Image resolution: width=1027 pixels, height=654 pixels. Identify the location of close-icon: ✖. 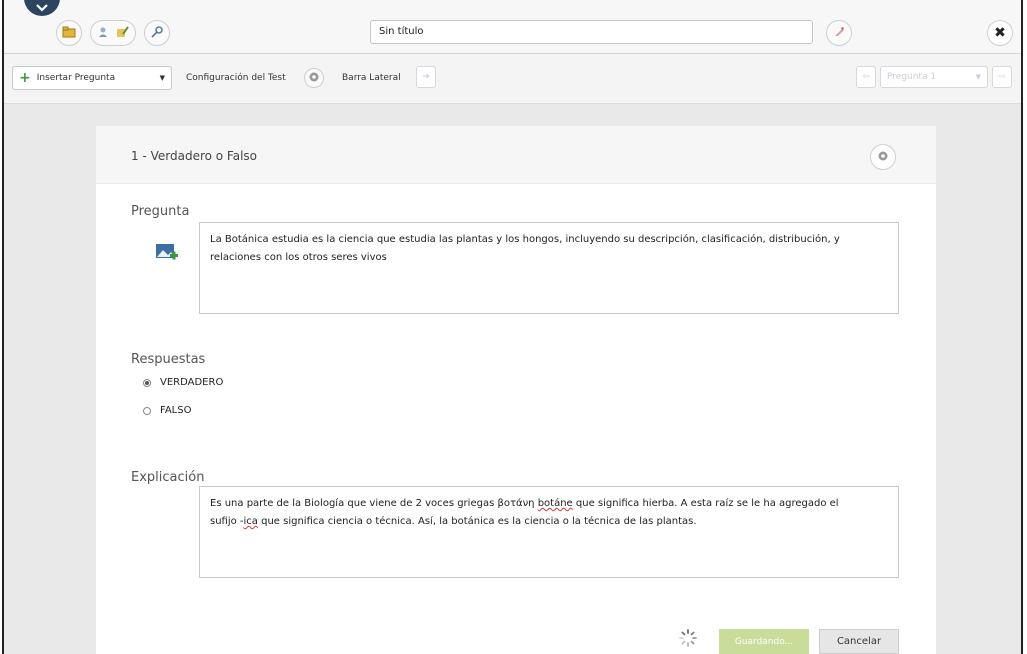
(1000, 33).